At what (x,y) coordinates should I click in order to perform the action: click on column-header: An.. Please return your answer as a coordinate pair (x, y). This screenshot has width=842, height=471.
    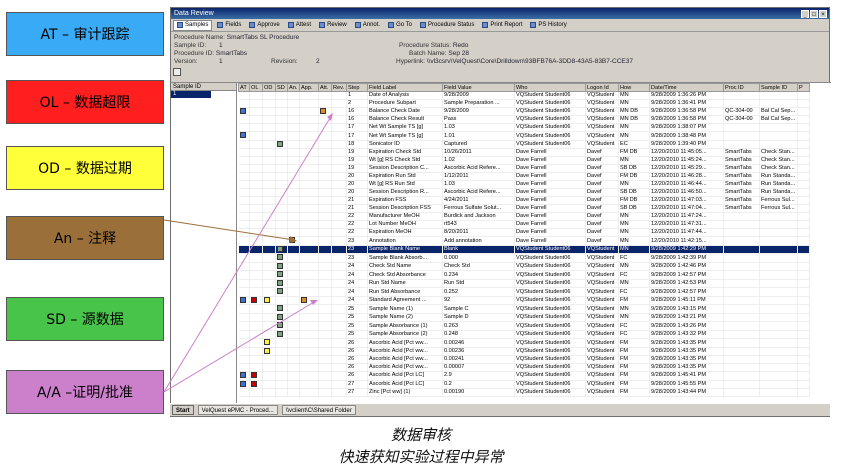
    Looking at the image, I should click on (293, 87).